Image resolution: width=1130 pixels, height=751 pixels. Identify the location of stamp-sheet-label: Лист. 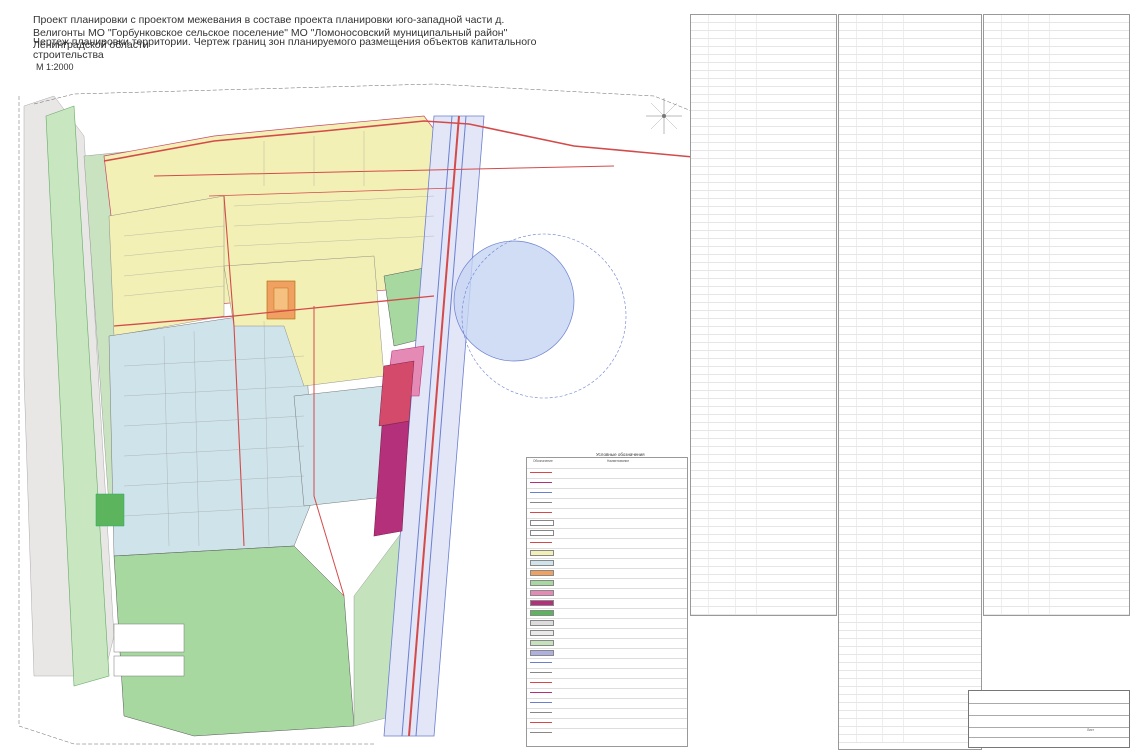
(1090, 730).